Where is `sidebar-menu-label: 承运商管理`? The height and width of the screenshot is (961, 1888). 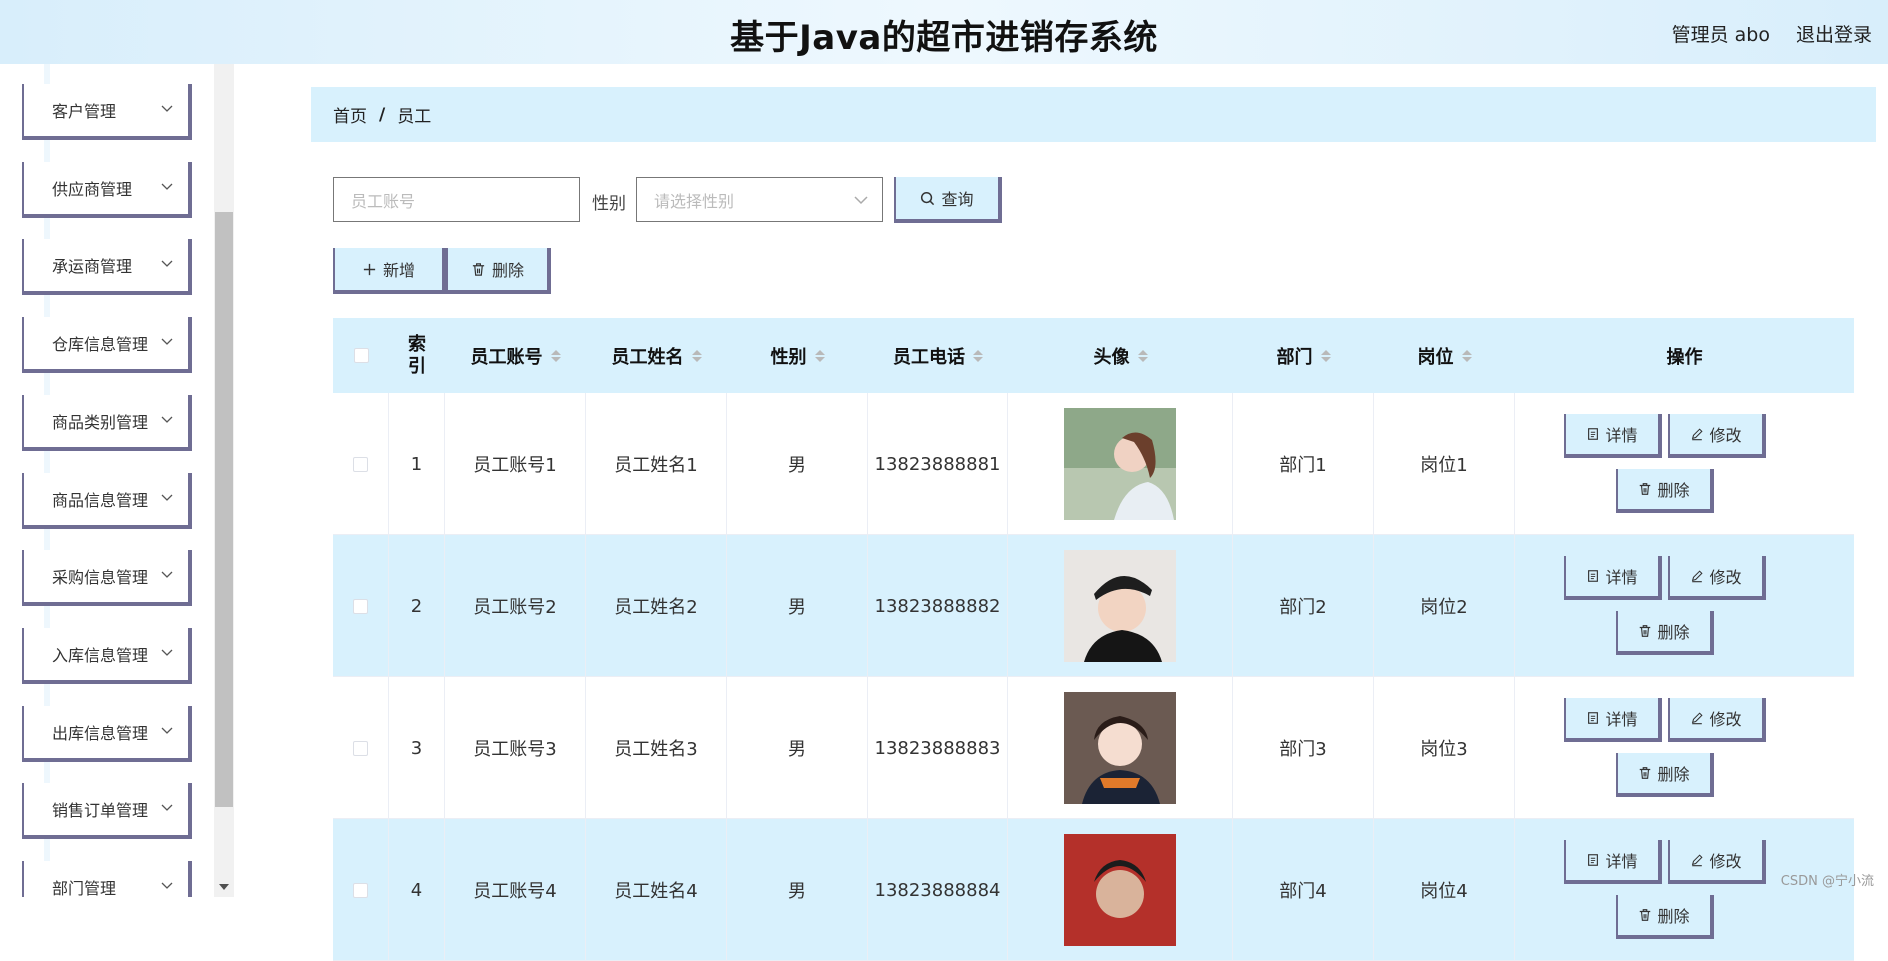 sidebar-menu-label: 承运商管理 is located at coordinates (92, 265).